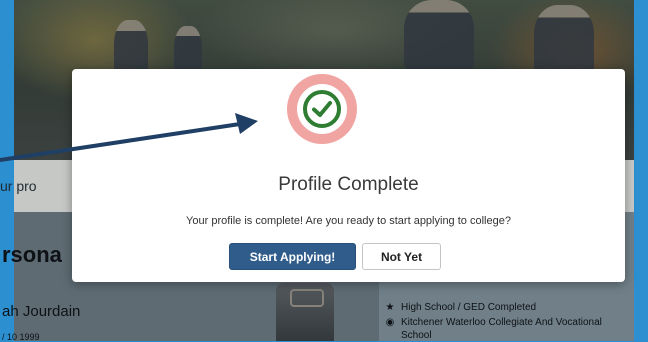 The width and height of the screenshot is (648, 342). I want to click on star-icon: ★, so click(390, 307).